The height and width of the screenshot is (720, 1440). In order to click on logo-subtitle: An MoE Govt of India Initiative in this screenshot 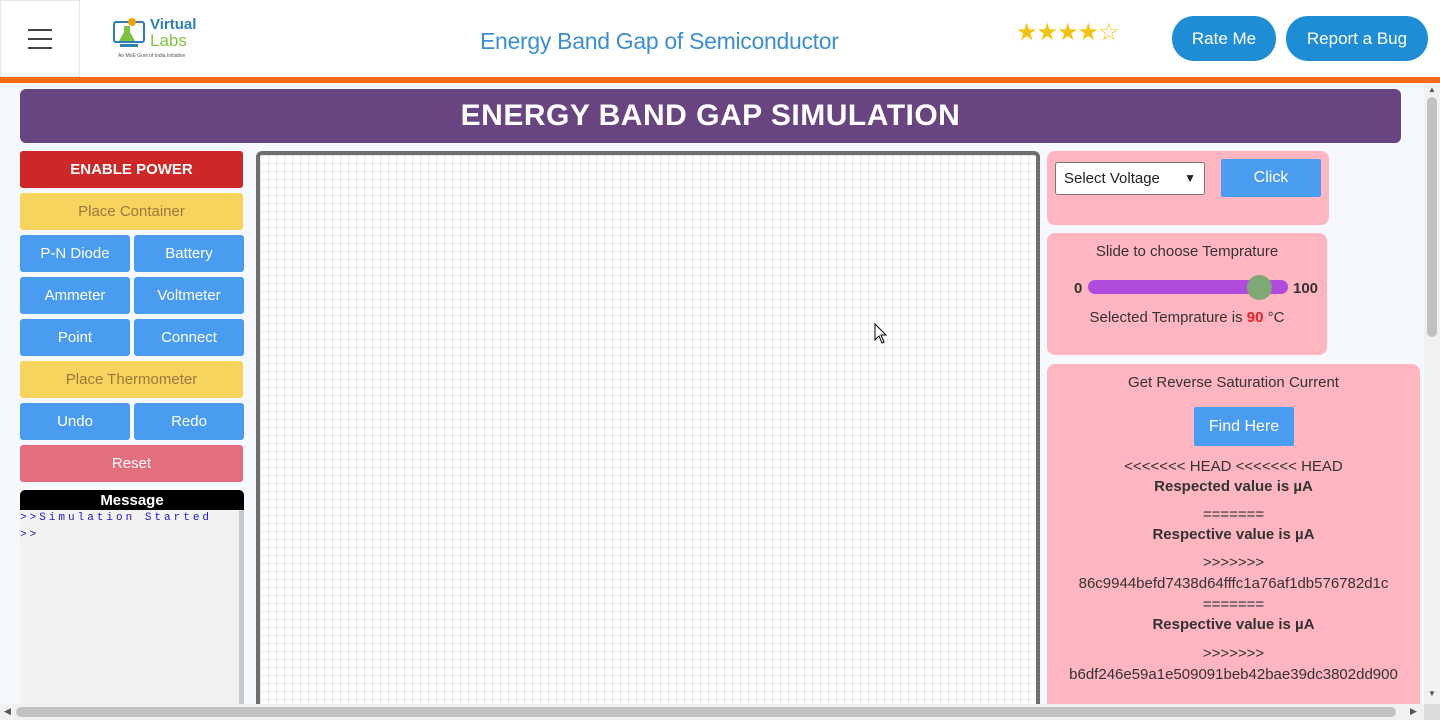, I will do `click(152, 56)`.